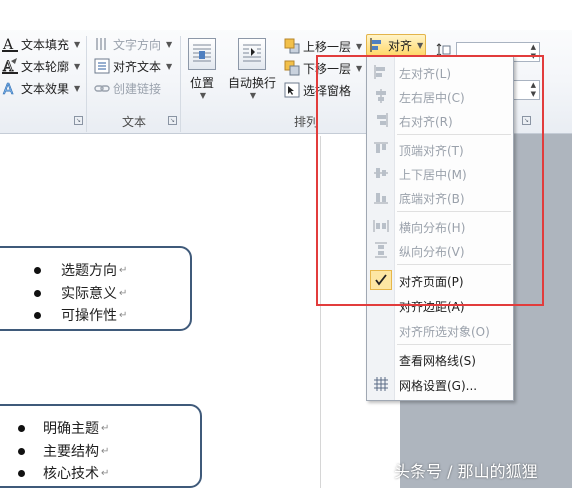 Image resolution: width=572 pixels, height=488 pixels. Describe the element at coordinates (80, 293) in the screenshot. I see `list-item: 实际意义 ↵` at that location.